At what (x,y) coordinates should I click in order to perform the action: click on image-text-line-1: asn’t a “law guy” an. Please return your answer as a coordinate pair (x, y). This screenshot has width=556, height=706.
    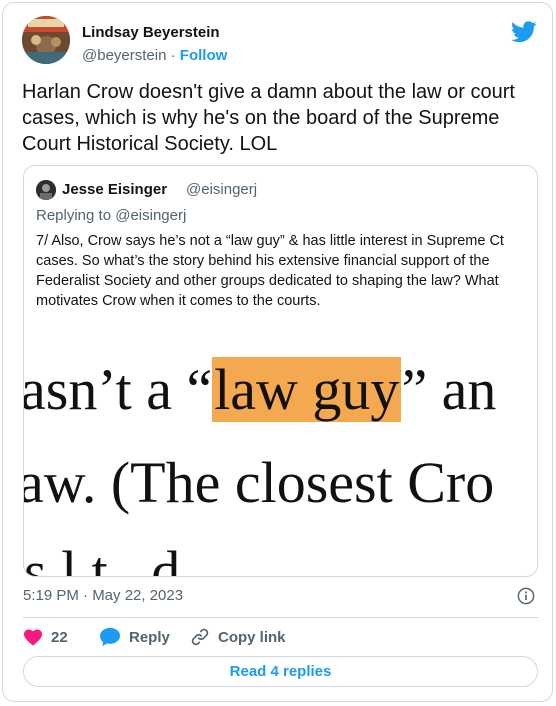
    Looking at the image, I should click on (260, 389).